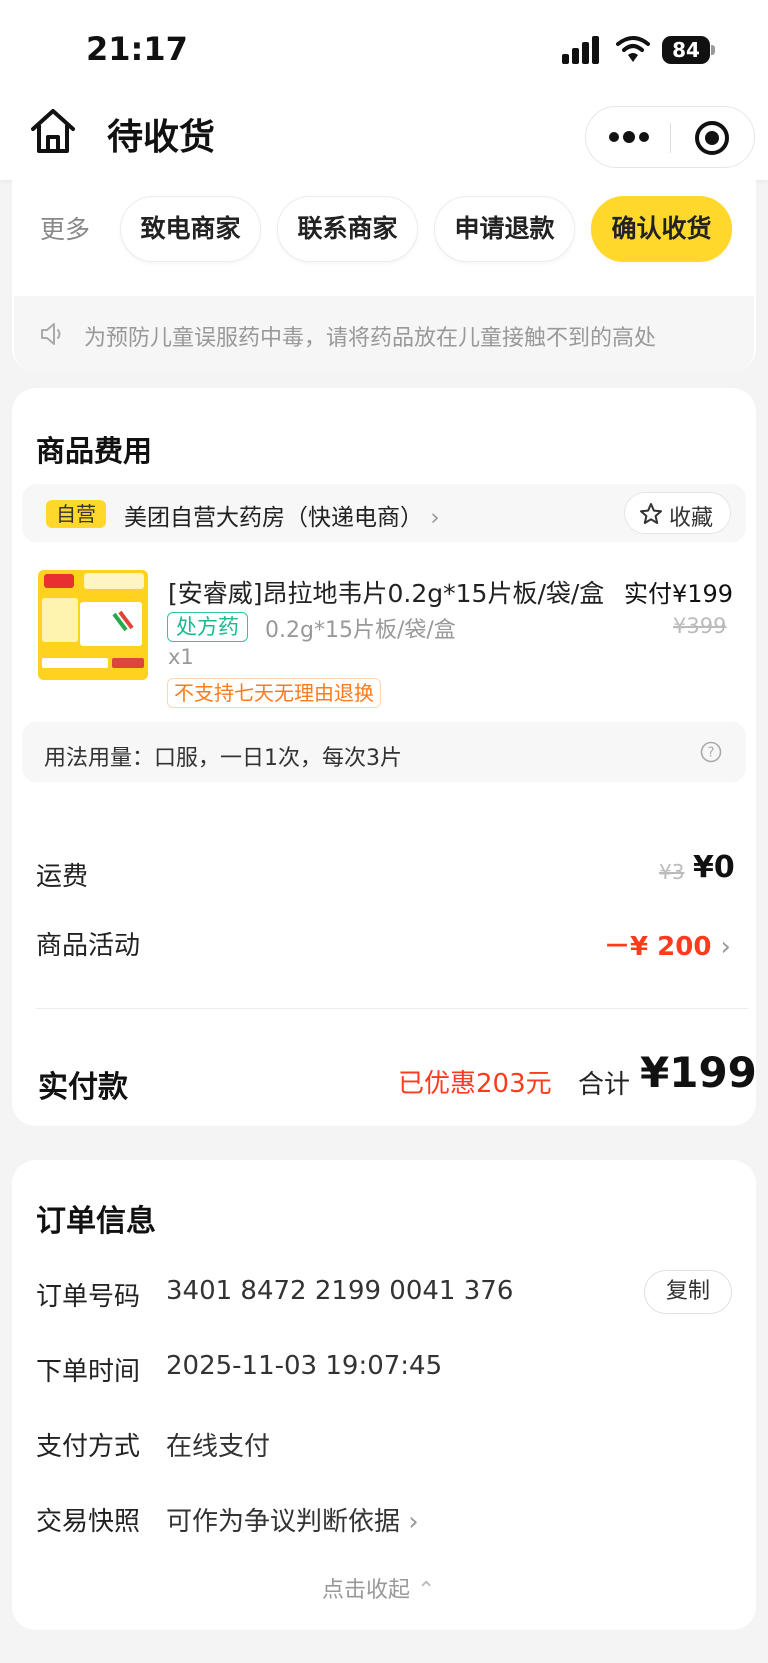  I want to click on battery-icon: 84, so click(688, 50).